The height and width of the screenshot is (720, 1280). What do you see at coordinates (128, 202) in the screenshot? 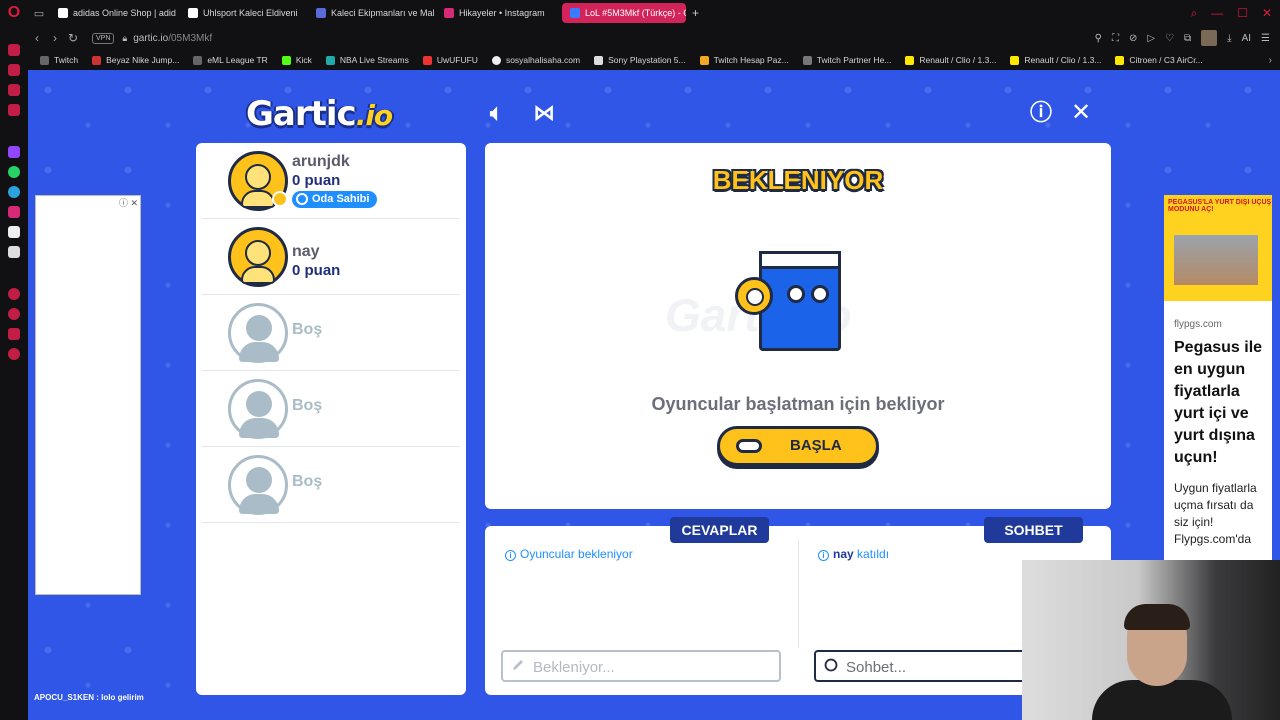
I see `ad-close-icon: ⓘ ✕` at bounding box center [128, 202].